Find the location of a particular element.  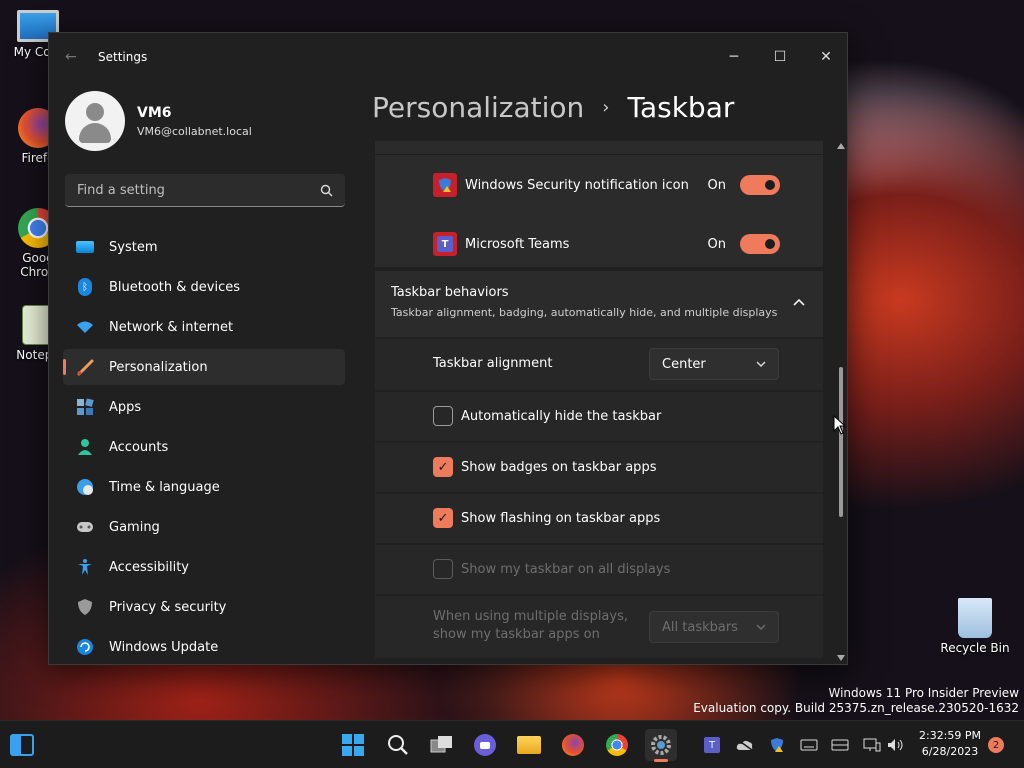

sidebar-item-privacy: Privacy & security is located at coordinates (204, 607).